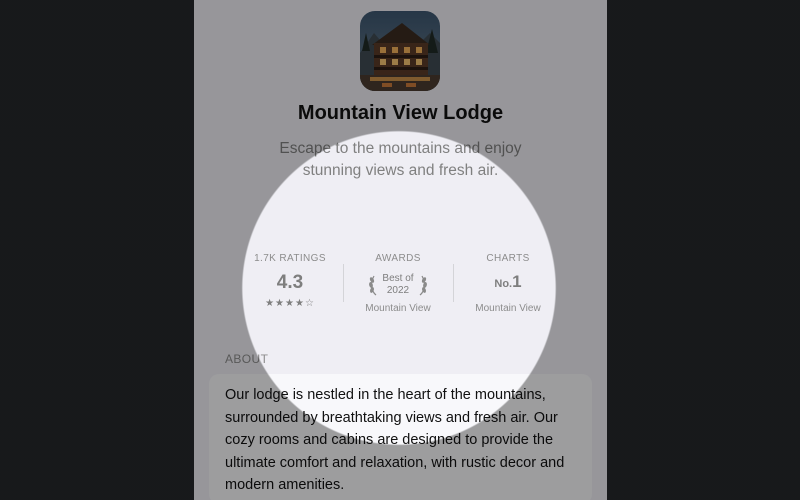 This screenshot has height=500, width=800. Describe the element at coordinates (290, 258) in the screenshot. I see `ratings-heading: 1.7K RATINGS` at that location.